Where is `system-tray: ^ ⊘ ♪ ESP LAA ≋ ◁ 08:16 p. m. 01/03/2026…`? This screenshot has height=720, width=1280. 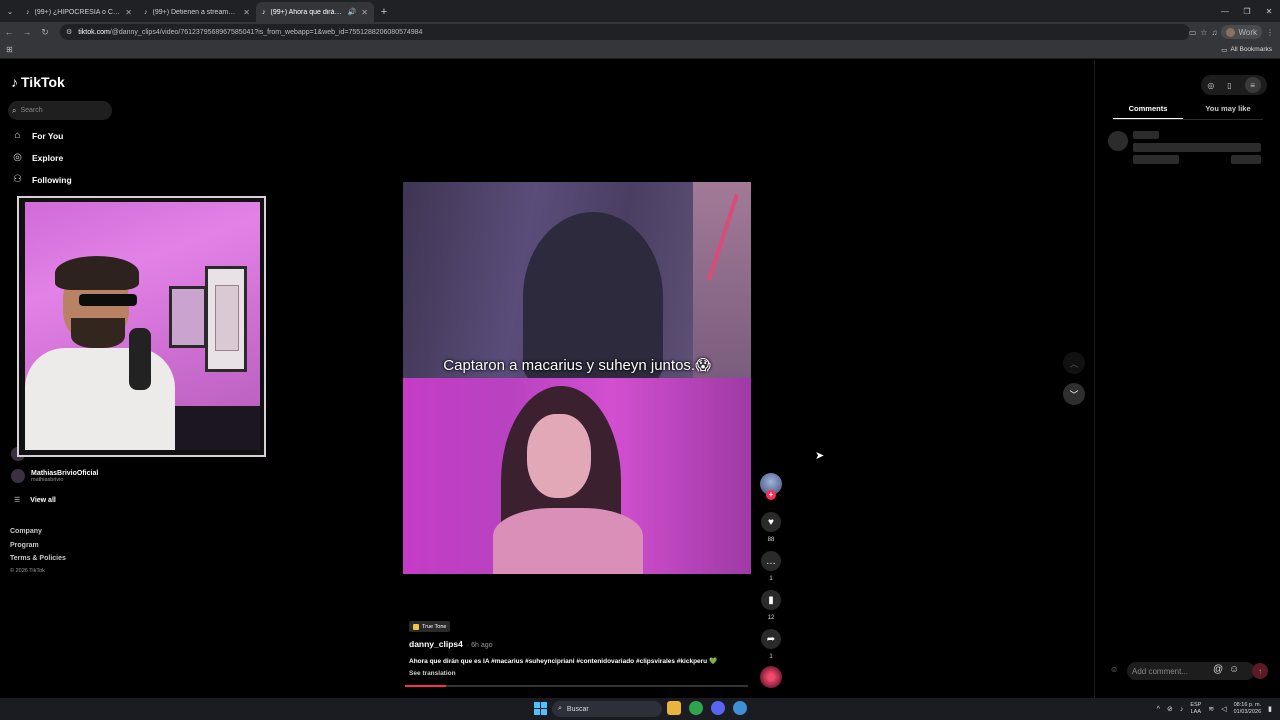
system-tray: ^ ⊘ ♪ ESP LAA ≋ ◁ 08:16 p. m. 01/03/2026… is located at coordinates (1218, 709).